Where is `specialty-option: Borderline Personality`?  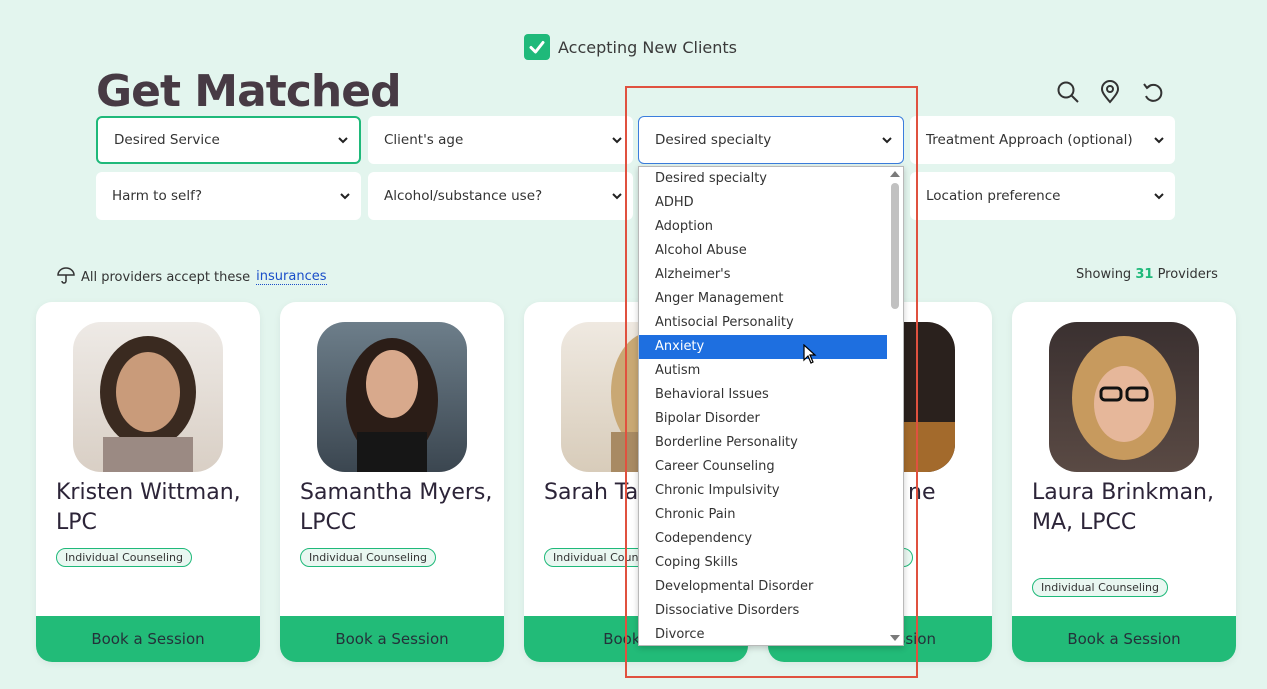
specialty-option: Borderline Personality is located at coordinates (764, 443).